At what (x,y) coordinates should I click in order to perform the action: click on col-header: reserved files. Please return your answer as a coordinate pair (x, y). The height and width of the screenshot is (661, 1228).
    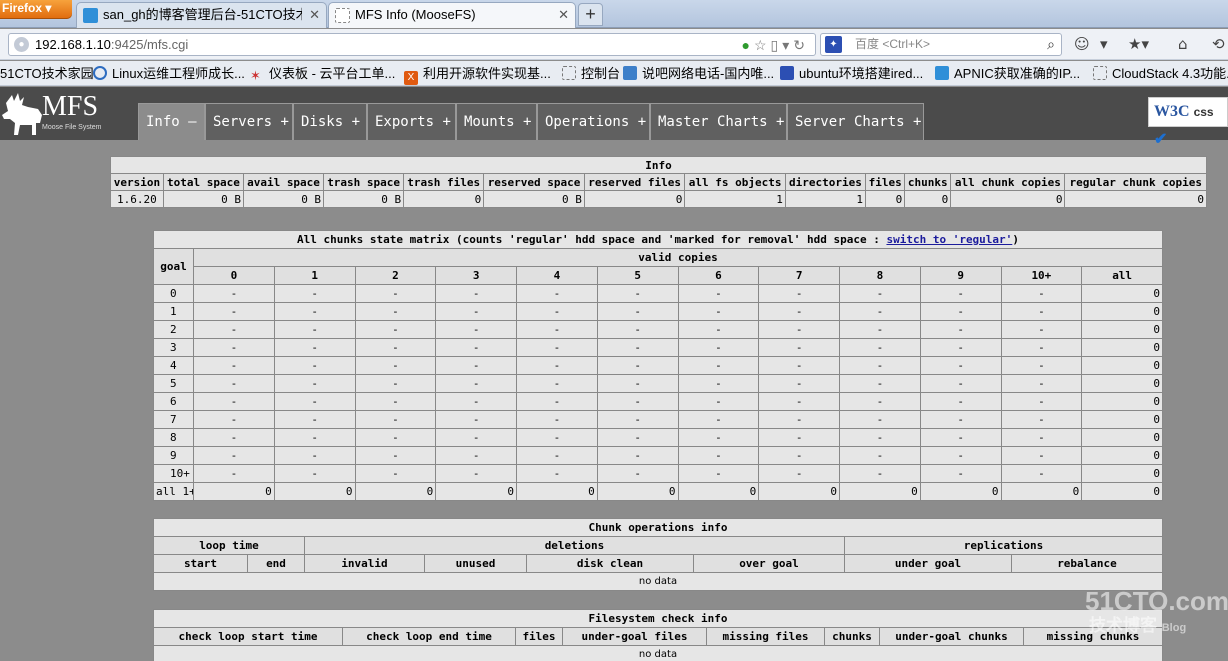
    Looking at the image, I should click on (634, 182).